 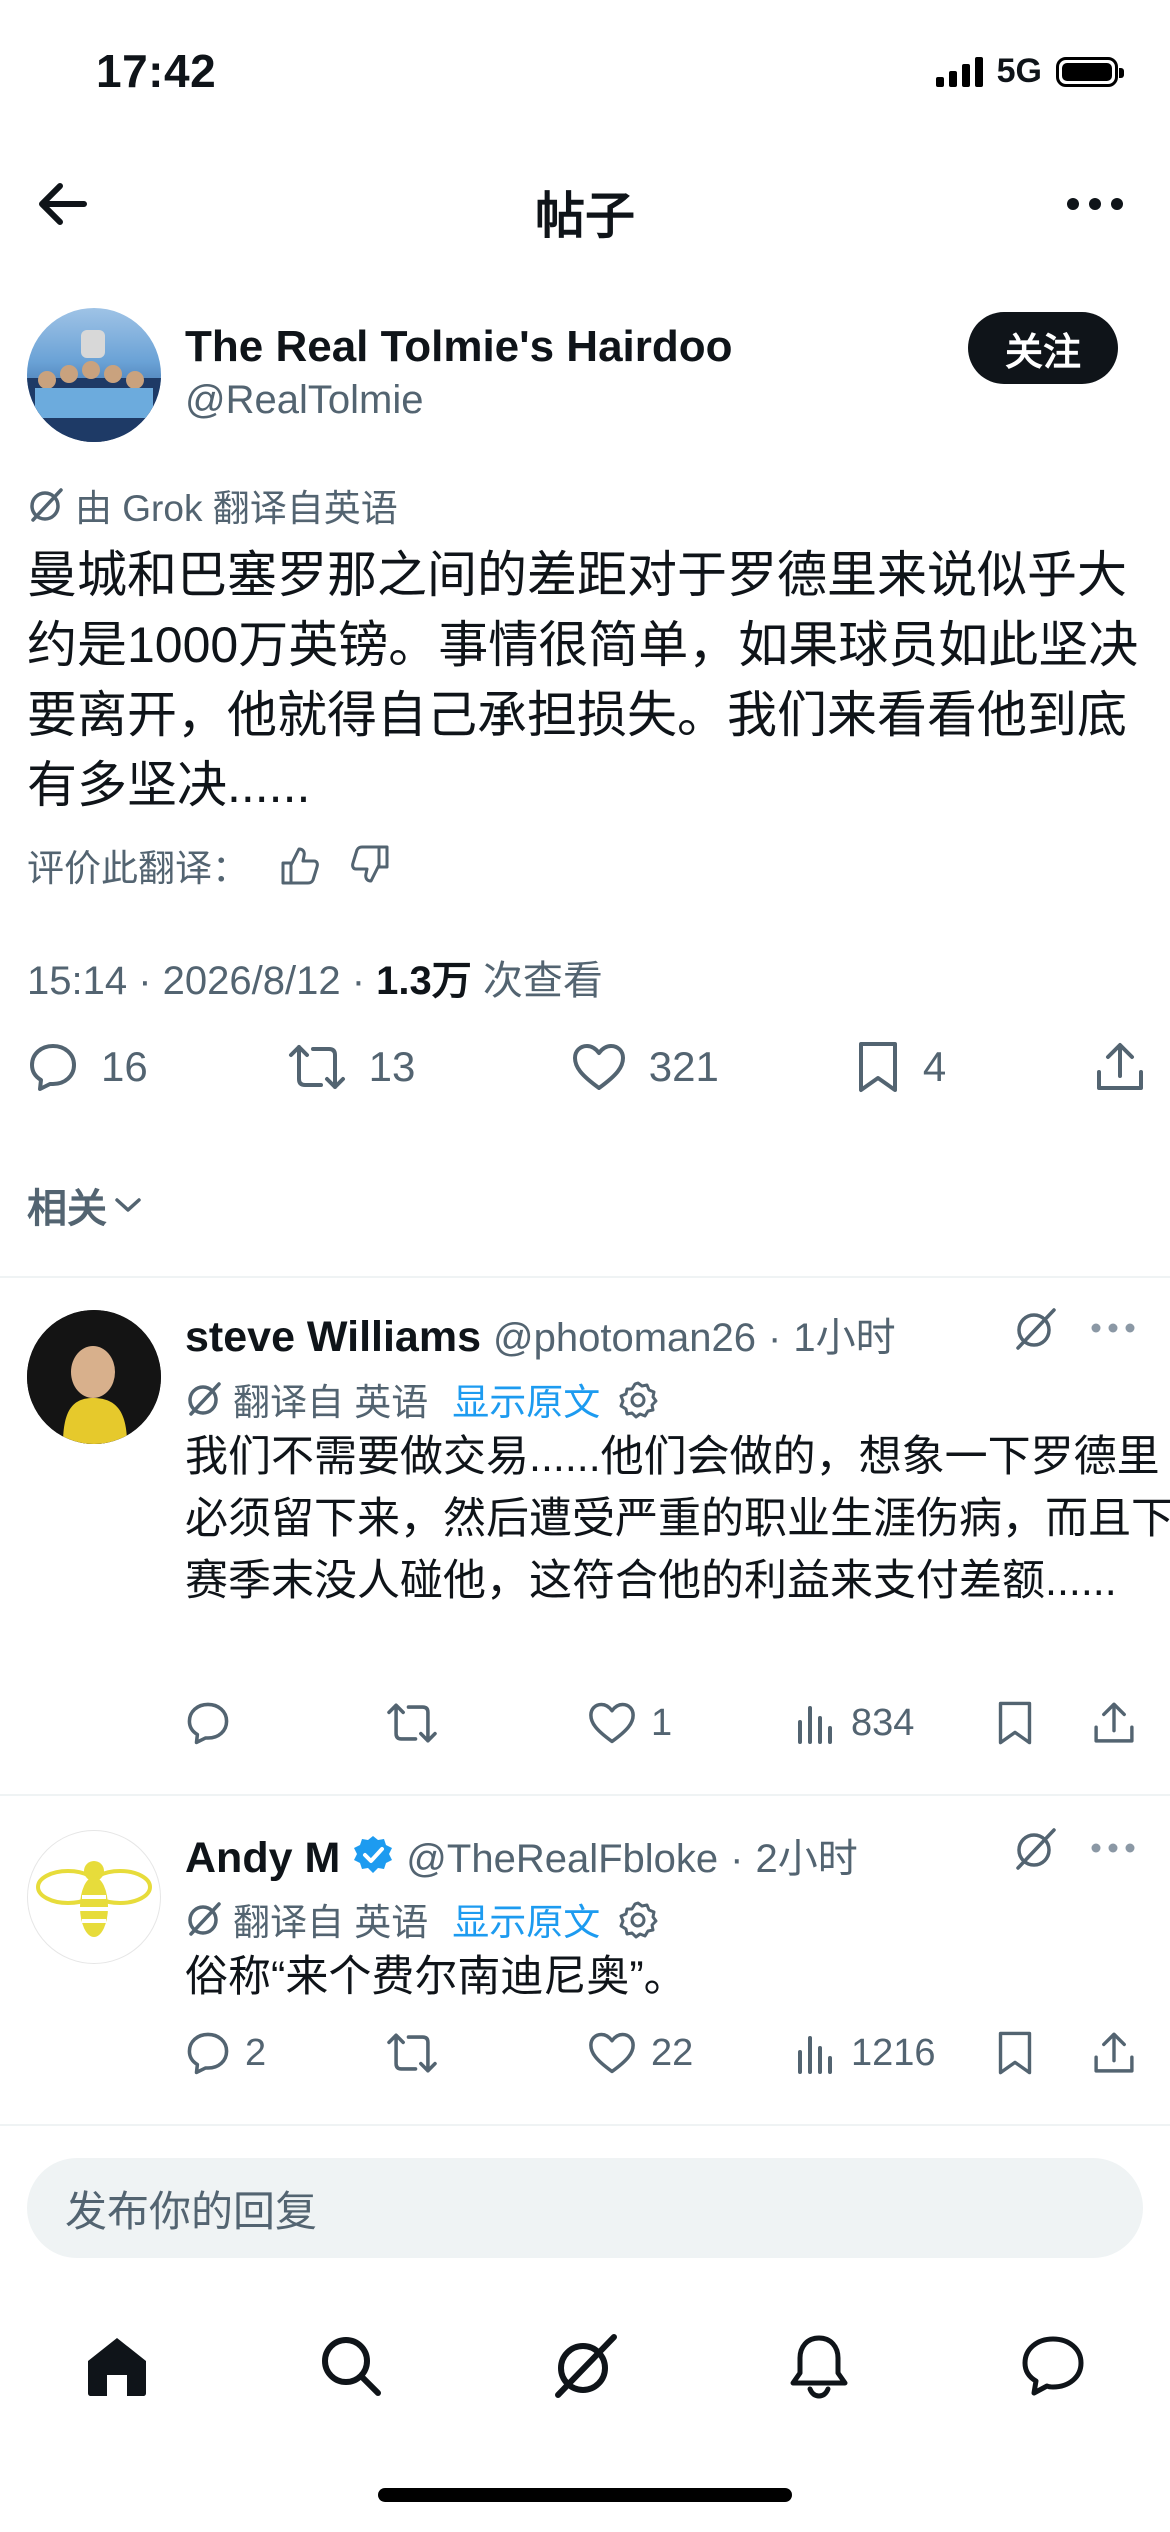 I want to click on tab-messages, so click(x=1053, y=2366).